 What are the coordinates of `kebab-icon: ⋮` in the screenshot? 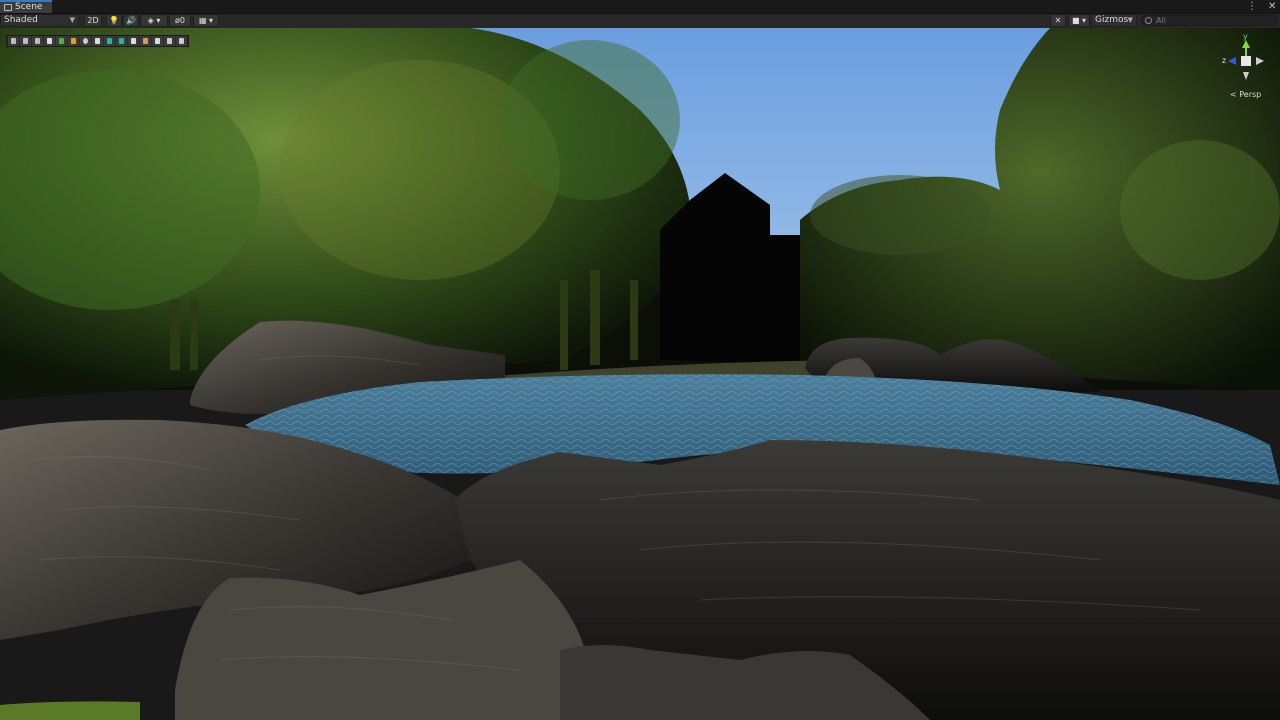 It's located at (1252, 6).